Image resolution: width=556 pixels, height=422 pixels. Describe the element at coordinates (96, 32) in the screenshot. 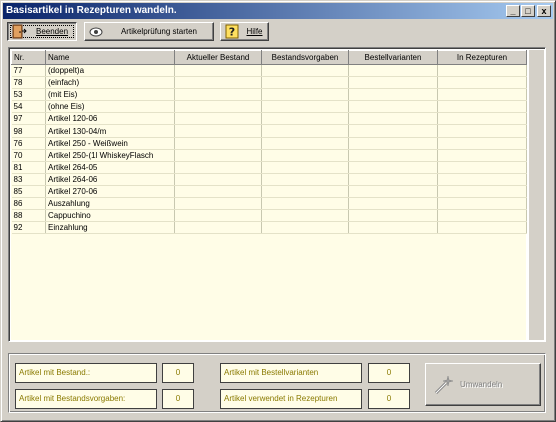

I see `check-icon` at that location.